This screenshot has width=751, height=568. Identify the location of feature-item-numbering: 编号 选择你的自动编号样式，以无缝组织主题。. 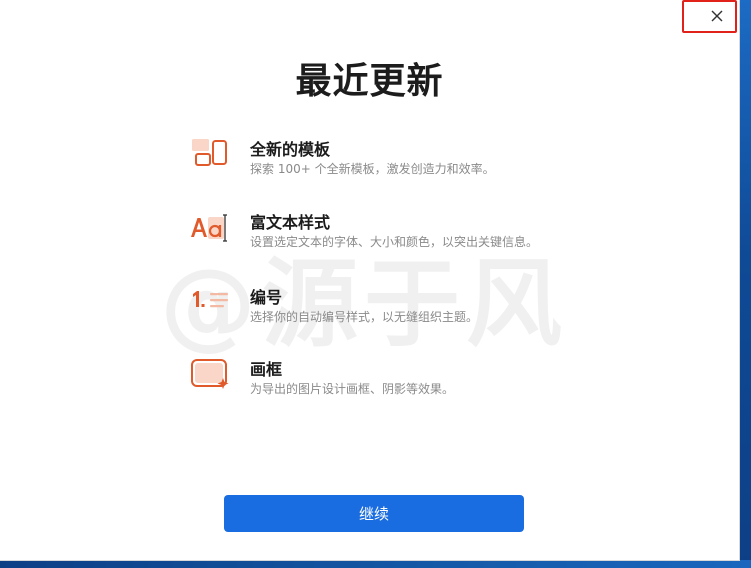
(398, 306).